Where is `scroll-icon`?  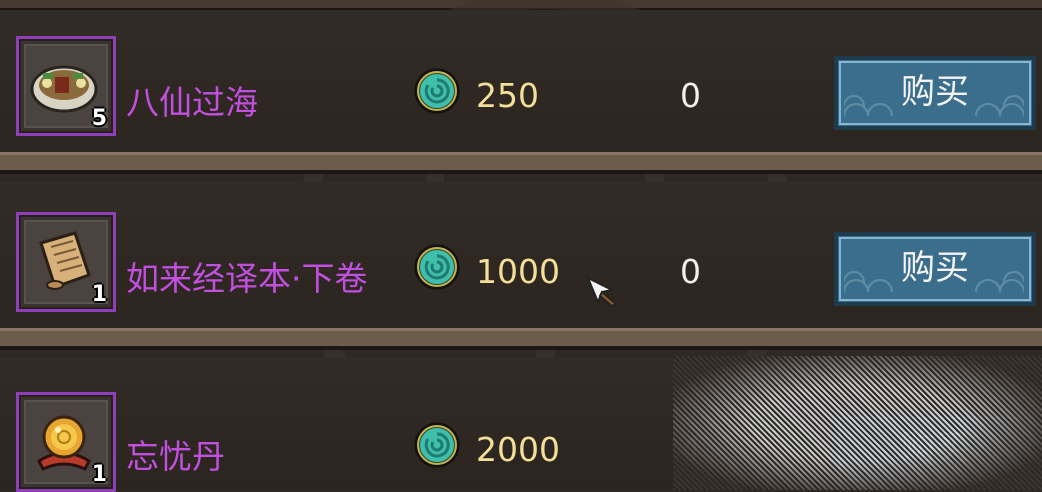
scroll-icon is located at coordinates (65, 260).